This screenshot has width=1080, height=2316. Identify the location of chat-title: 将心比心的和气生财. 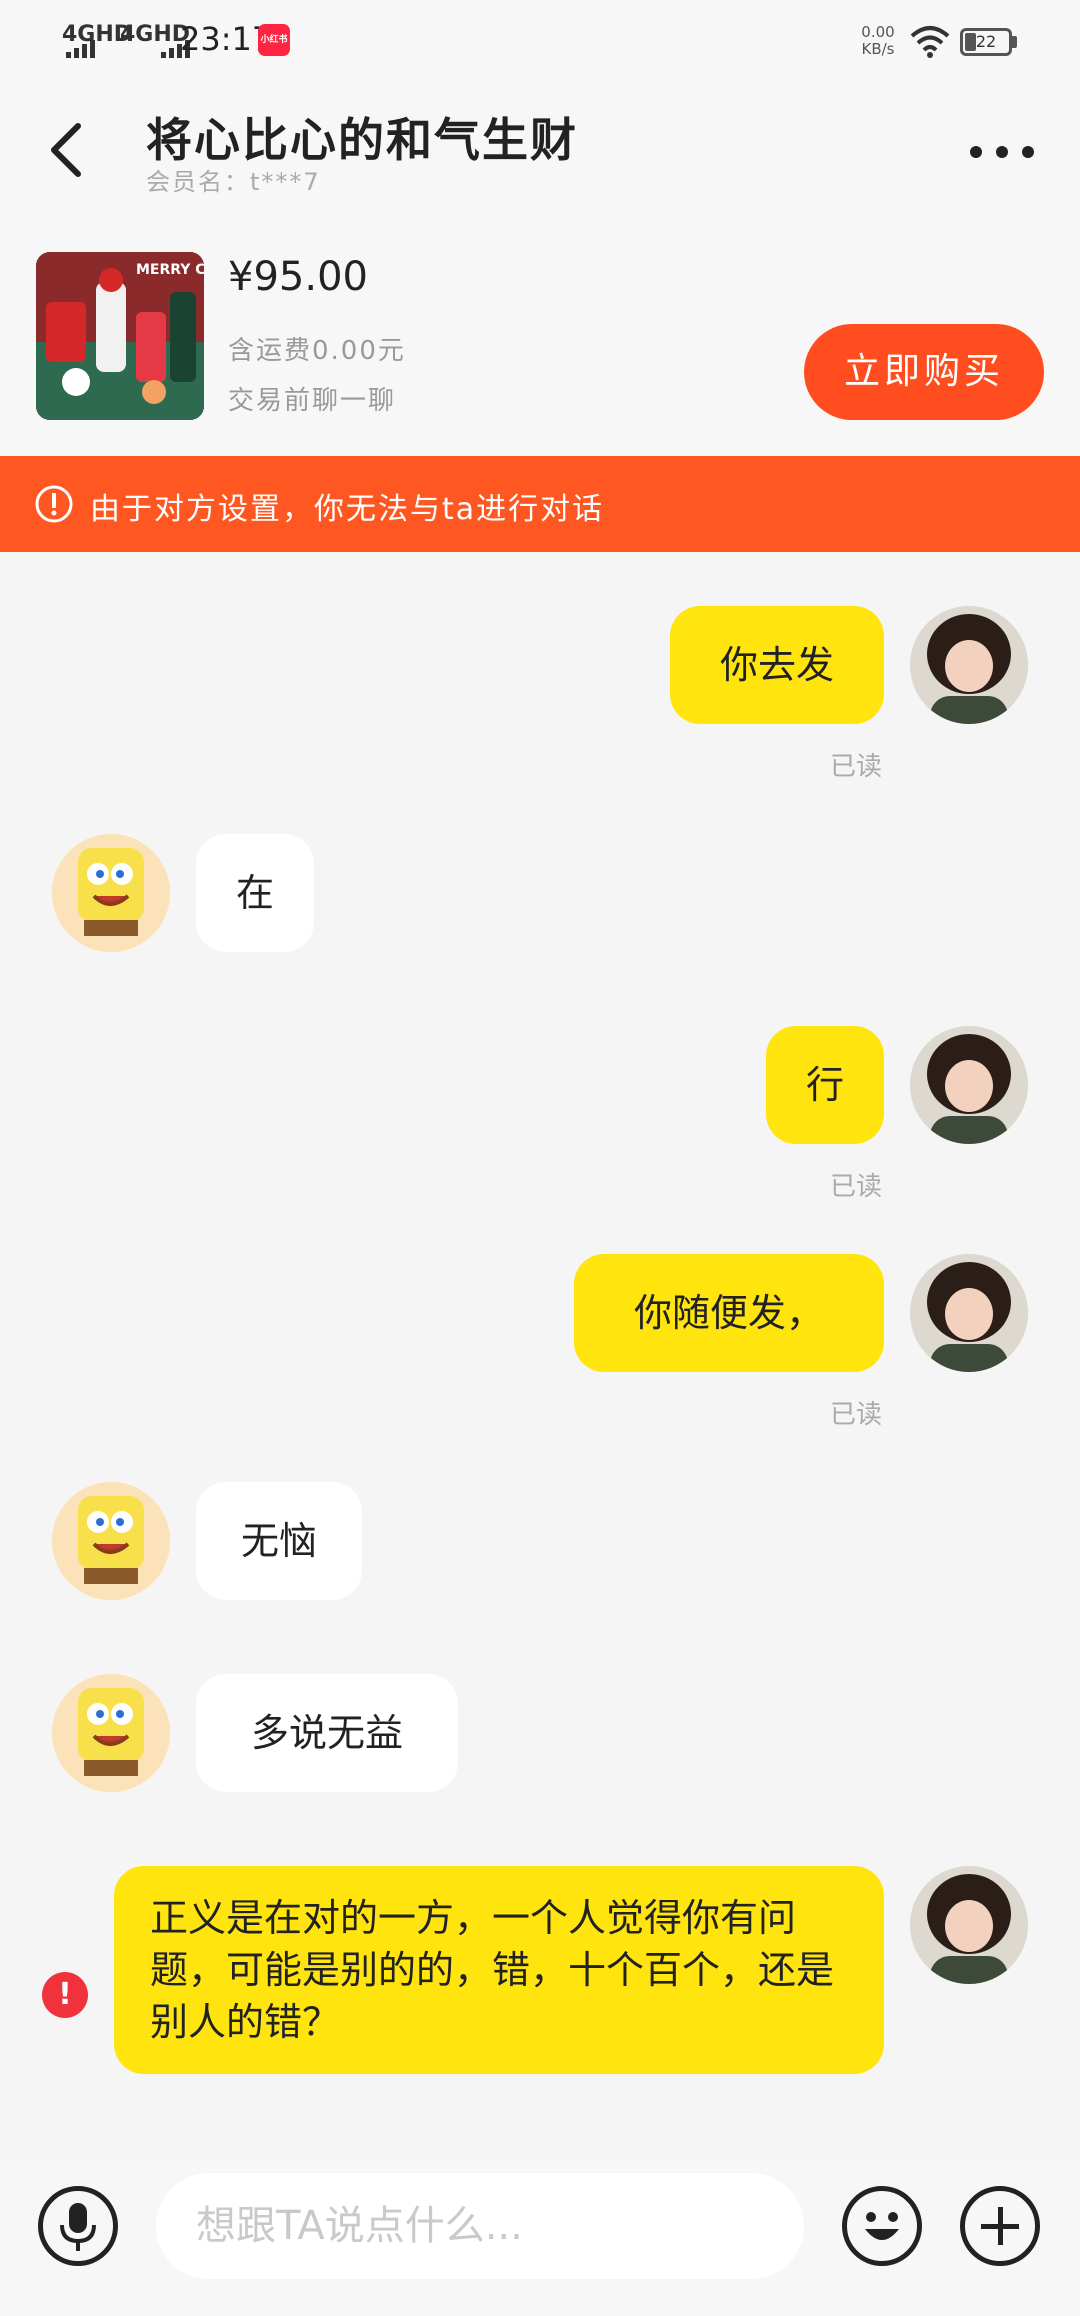
(362, 140).